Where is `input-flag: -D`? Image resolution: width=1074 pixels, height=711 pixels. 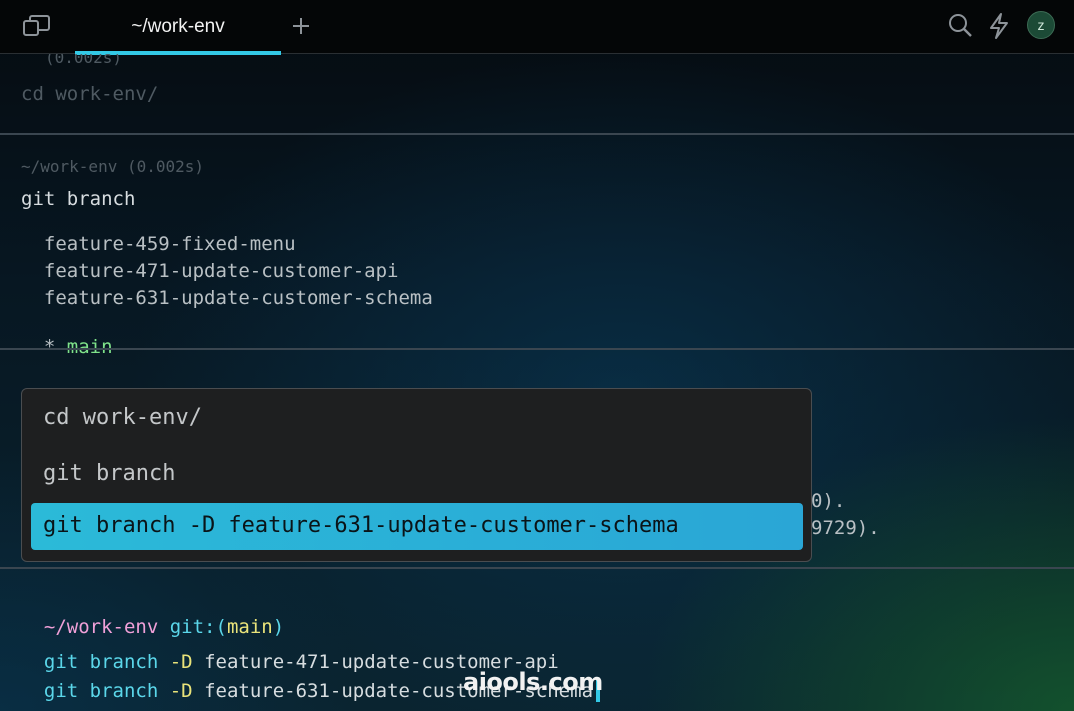
input-flag: -D is located at coordinates (181, 691).